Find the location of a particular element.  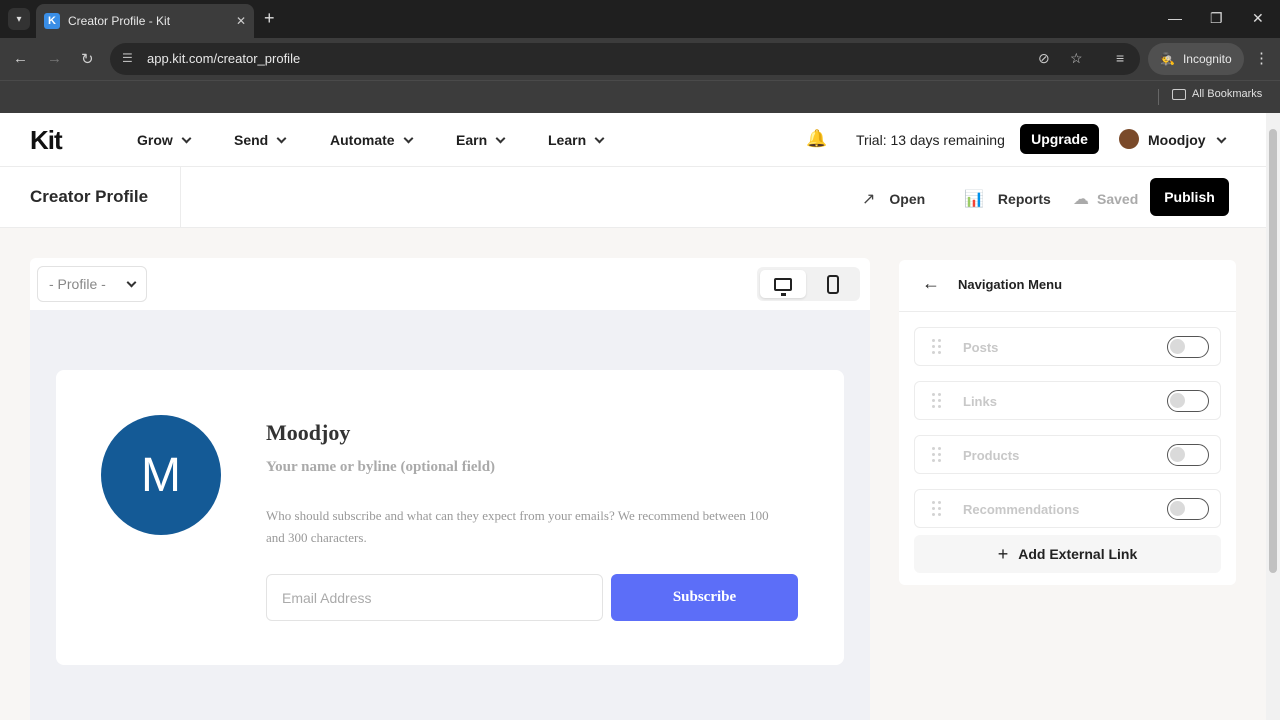

tab-search-button: ▾ is located at coordinates (19, 19).